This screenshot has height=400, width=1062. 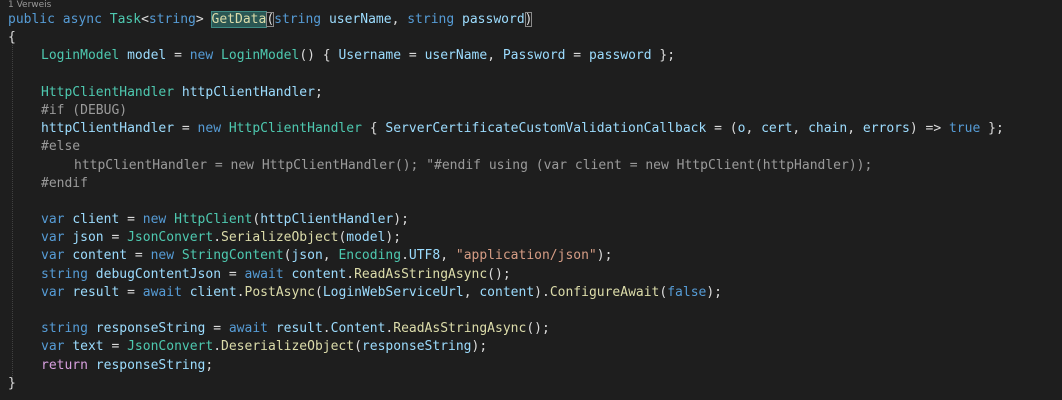 What do you see at coordinates (280, 238) in the screenshot?
I see `code-token: SerializeObject` at bounding box center [280, 238].